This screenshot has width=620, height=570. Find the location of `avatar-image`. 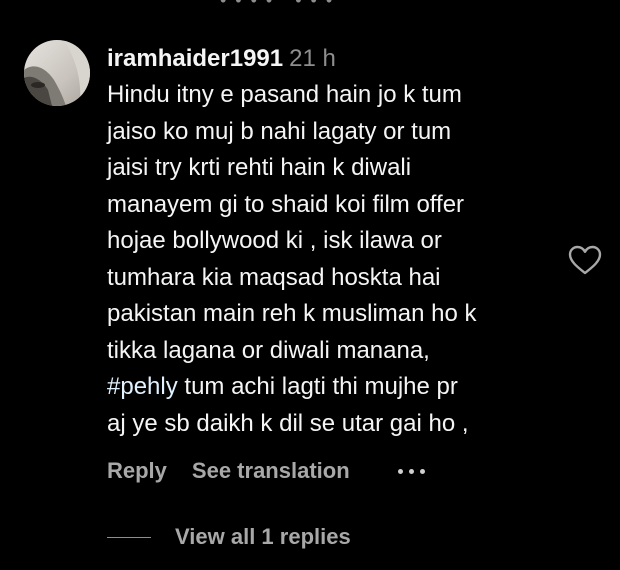

avatar-image is located at coordinates (57, 73).